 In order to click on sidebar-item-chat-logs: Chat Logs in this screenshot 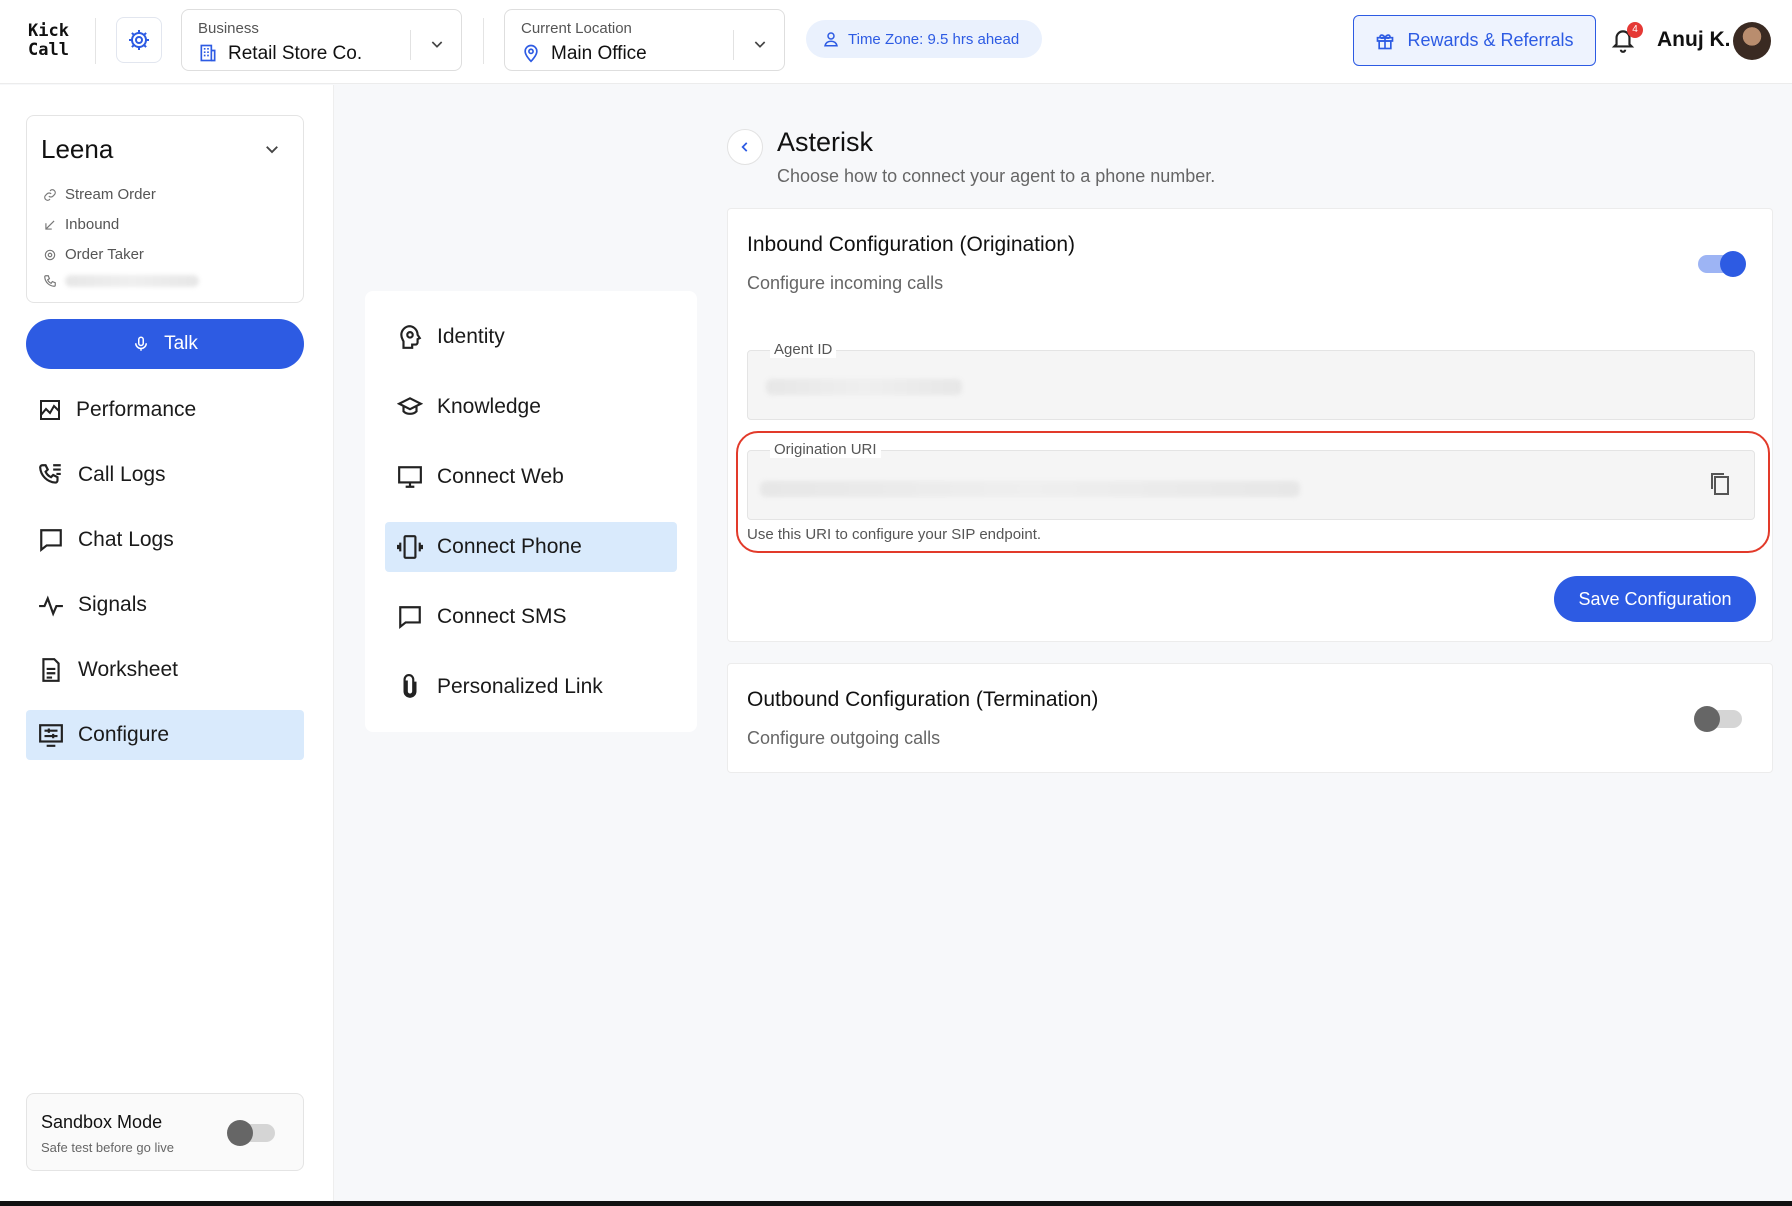, I will do `click(165, 540)`.